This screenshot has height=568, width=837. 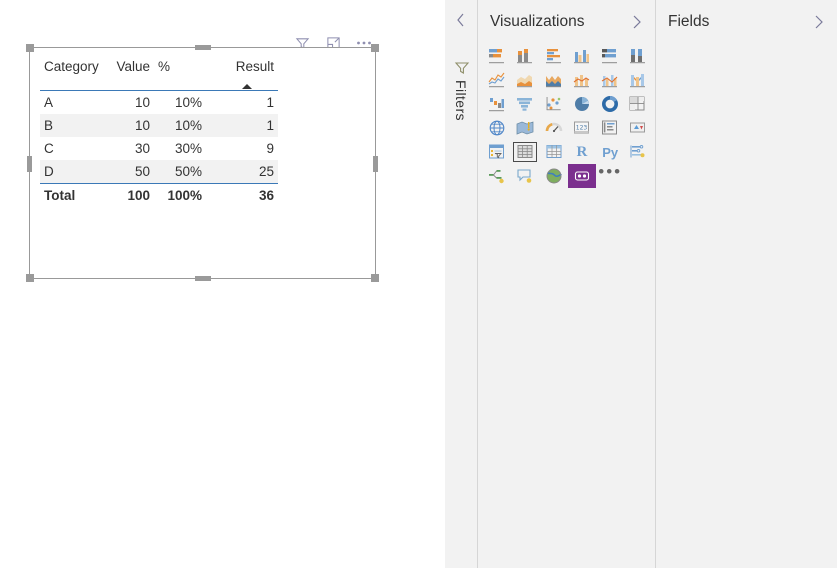 What do you see at coordinates (610, 56) in the screenshot?
I see `100-stacked-bar-chart-icon` at bounding box center [610, 56].